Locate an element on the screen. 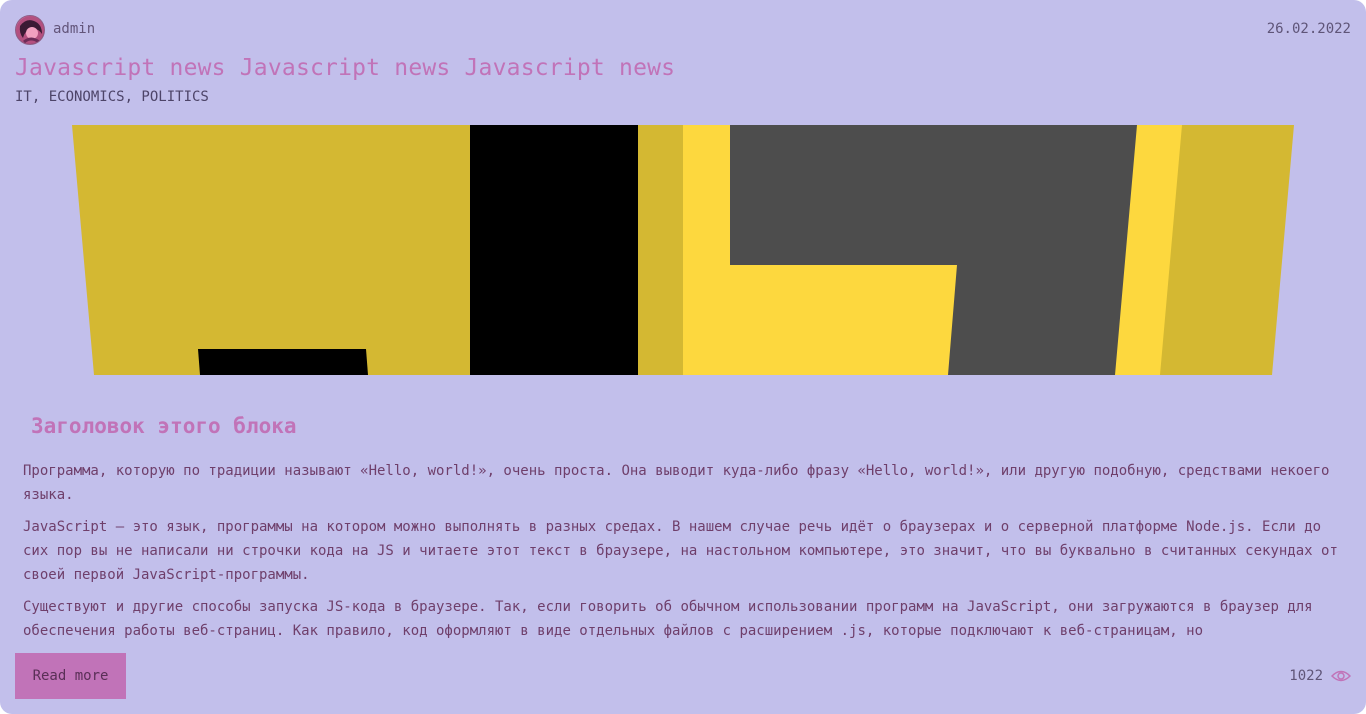 The height and width of the screenshot is (714, 1366). views-count: 1022 is located at coordinates (1306, 676).